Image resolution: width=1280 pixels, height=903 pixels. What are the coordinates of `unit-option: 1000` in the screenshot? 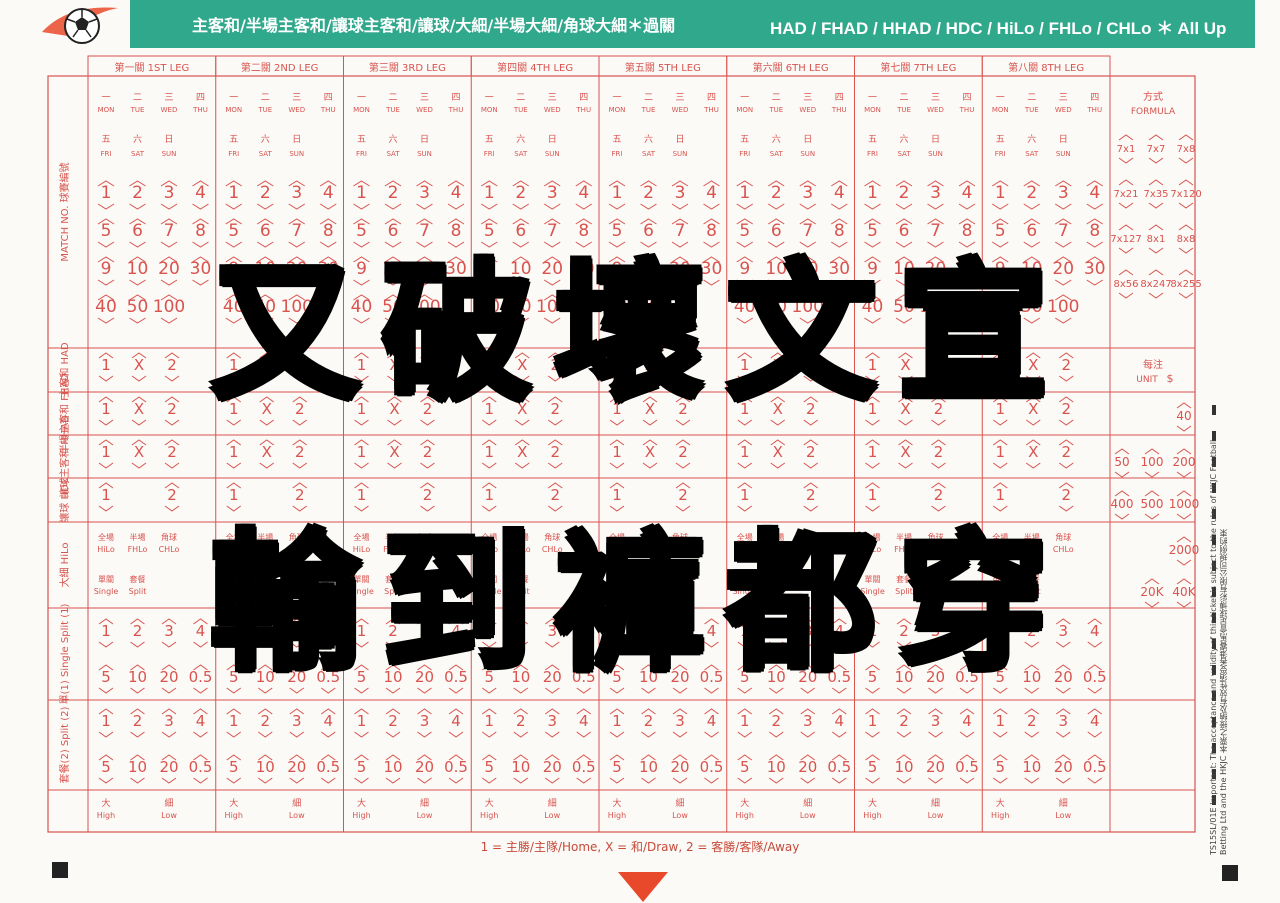 It's located at (1184, 504).